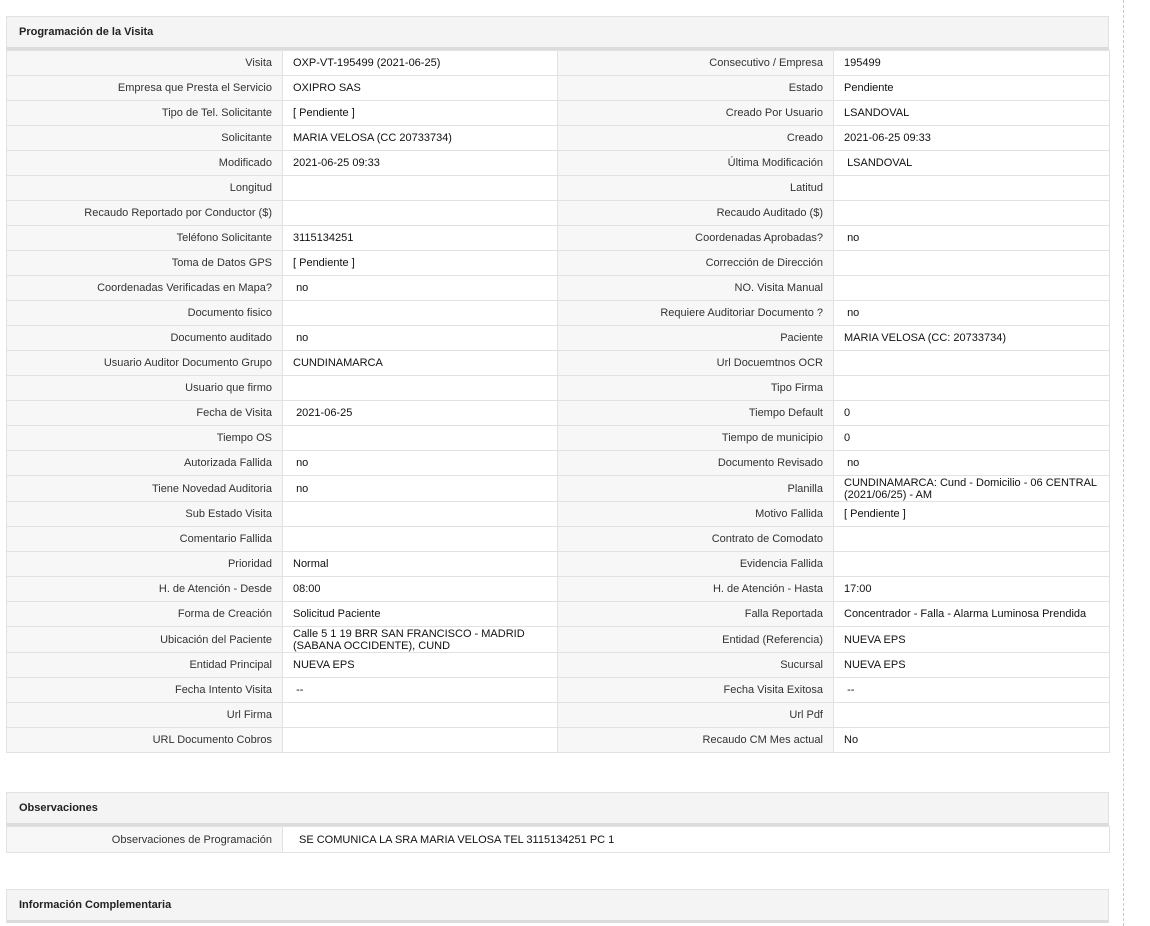  Describe the element at coordinates (695, 288) in the screenshot. I see `field-label: NO. Visita Manual` at that location.